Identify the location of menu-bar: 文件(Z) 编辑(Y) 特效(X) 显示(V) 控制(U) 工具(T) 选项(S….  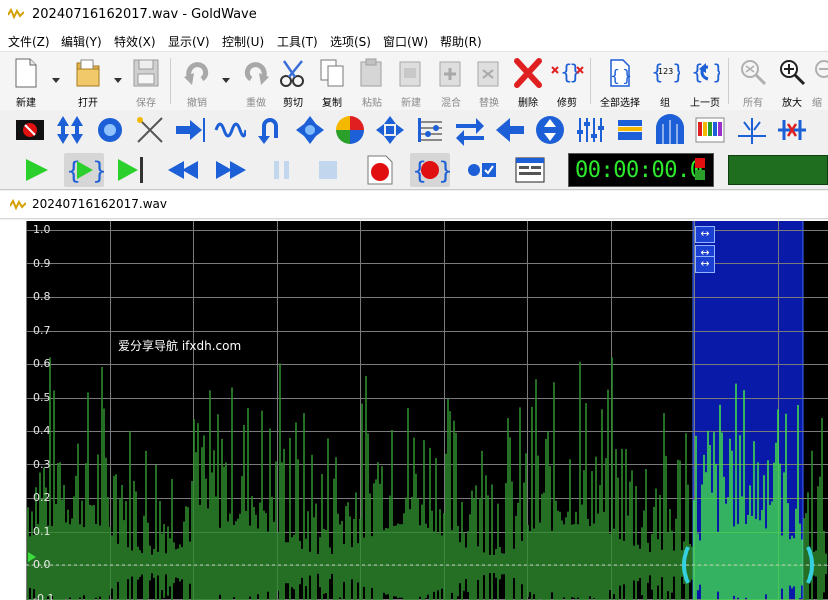
(414, 41).